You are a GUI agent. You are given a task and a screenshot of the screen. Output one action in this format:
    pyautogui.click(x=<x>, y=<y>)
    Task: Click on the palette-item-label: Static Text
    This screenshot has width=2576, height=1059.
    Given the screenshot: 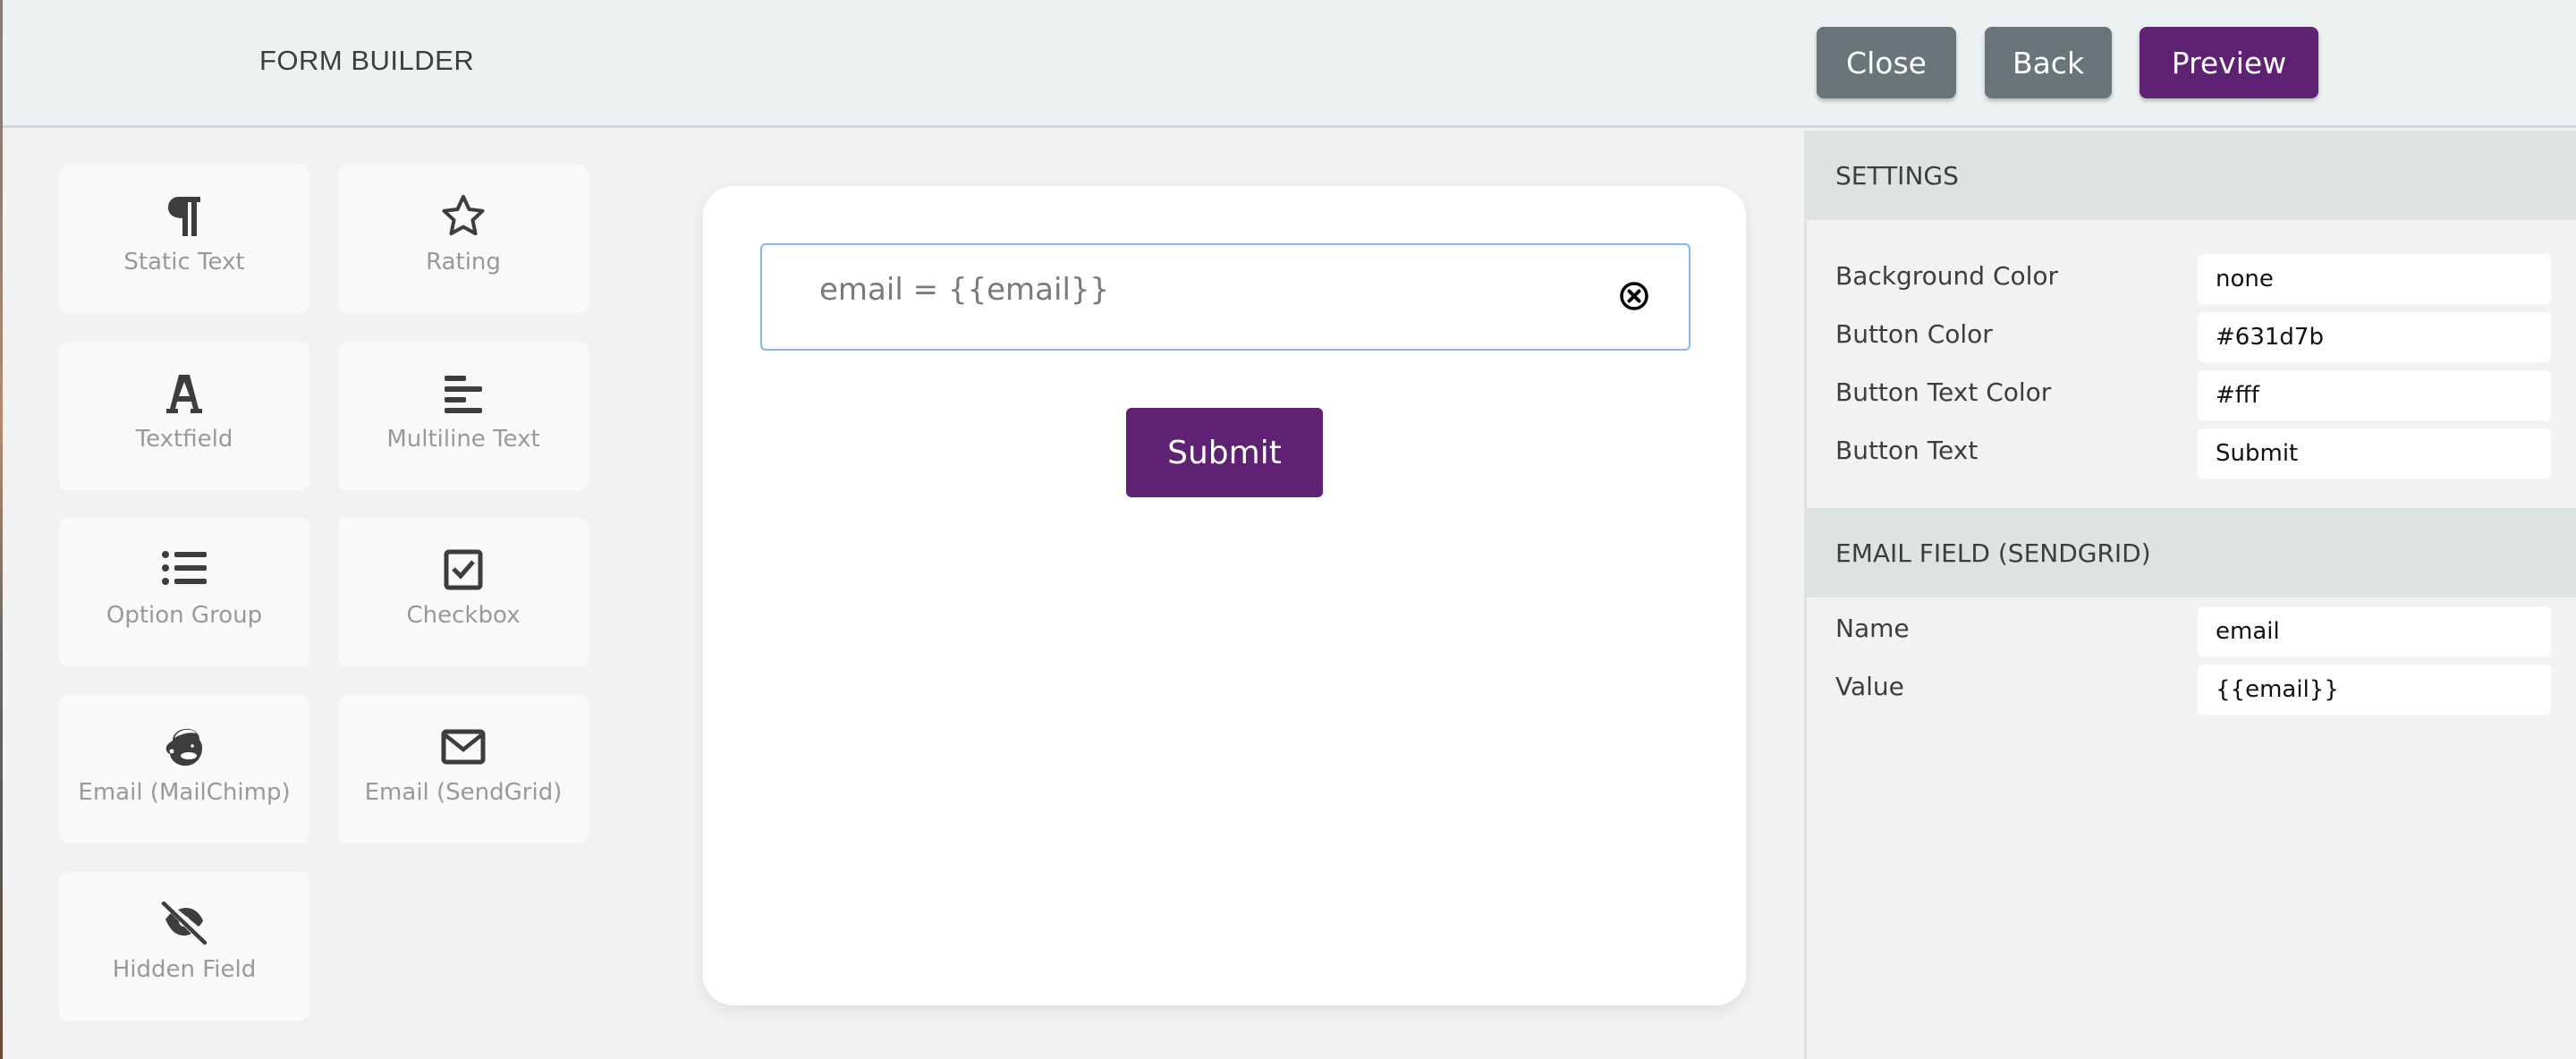 What is the action you would take?
    pyautogui.click(x=184, y=262)
    